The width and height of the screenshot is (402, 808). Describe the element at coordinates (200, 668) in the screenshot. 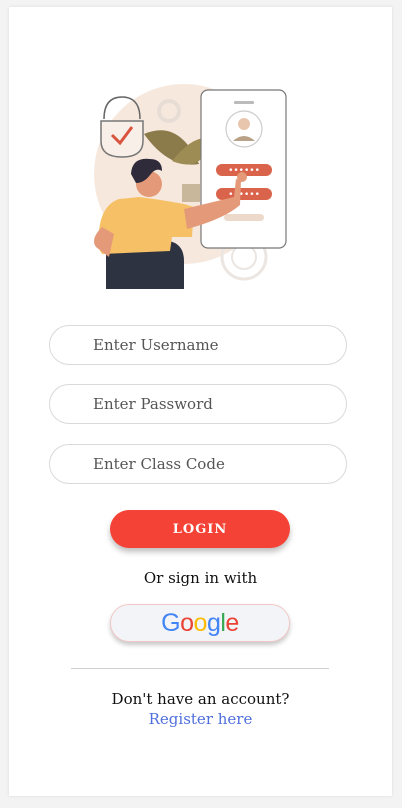

I see `divider` at that location.